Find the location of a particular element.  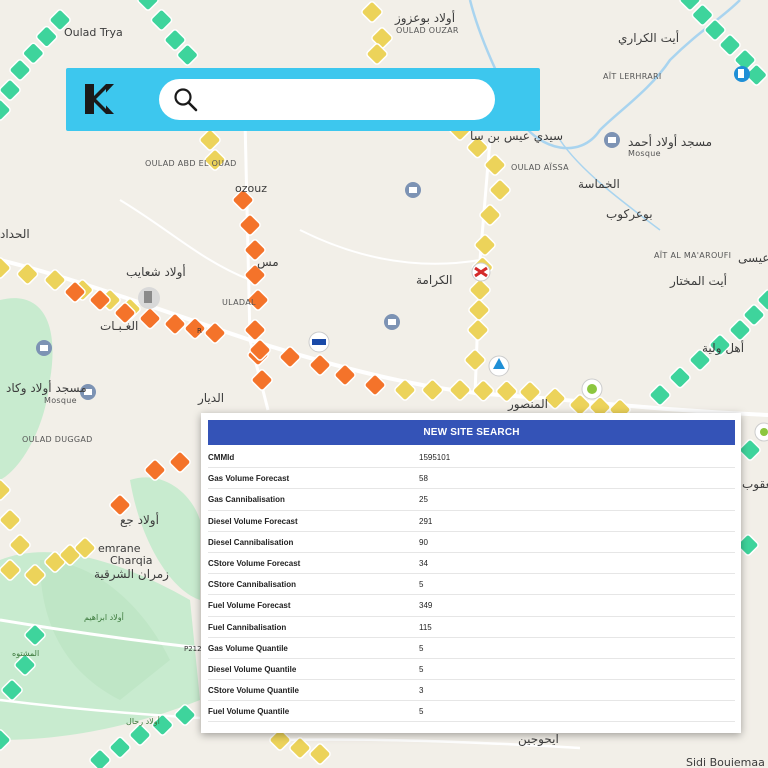

row-value: 58 is located at coordinates (423, 479).